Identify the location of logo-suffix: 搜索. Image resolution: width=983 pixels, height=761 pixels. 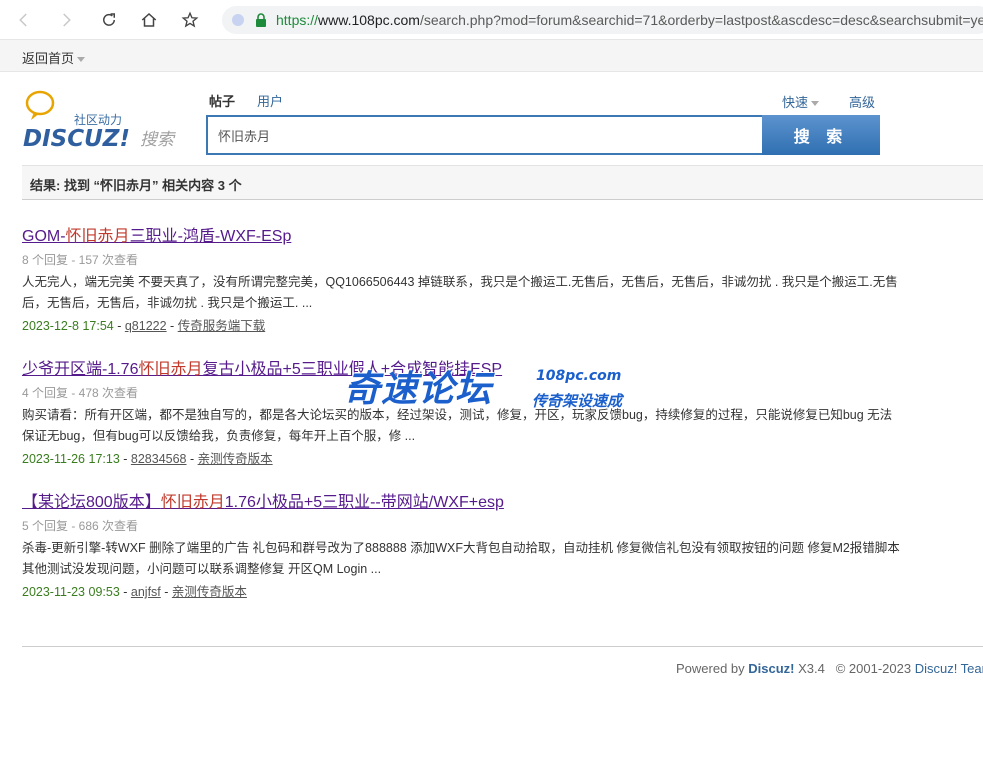
(158, 140).